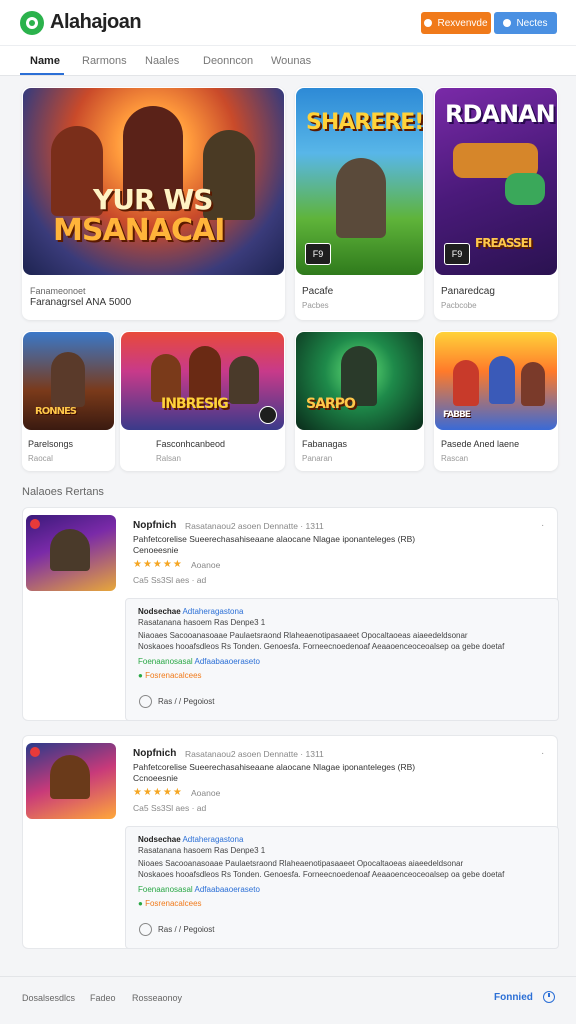 The image size is (576, 1024). I want to click on review-line-2: Ccnoeesnie, so click(155, 778).